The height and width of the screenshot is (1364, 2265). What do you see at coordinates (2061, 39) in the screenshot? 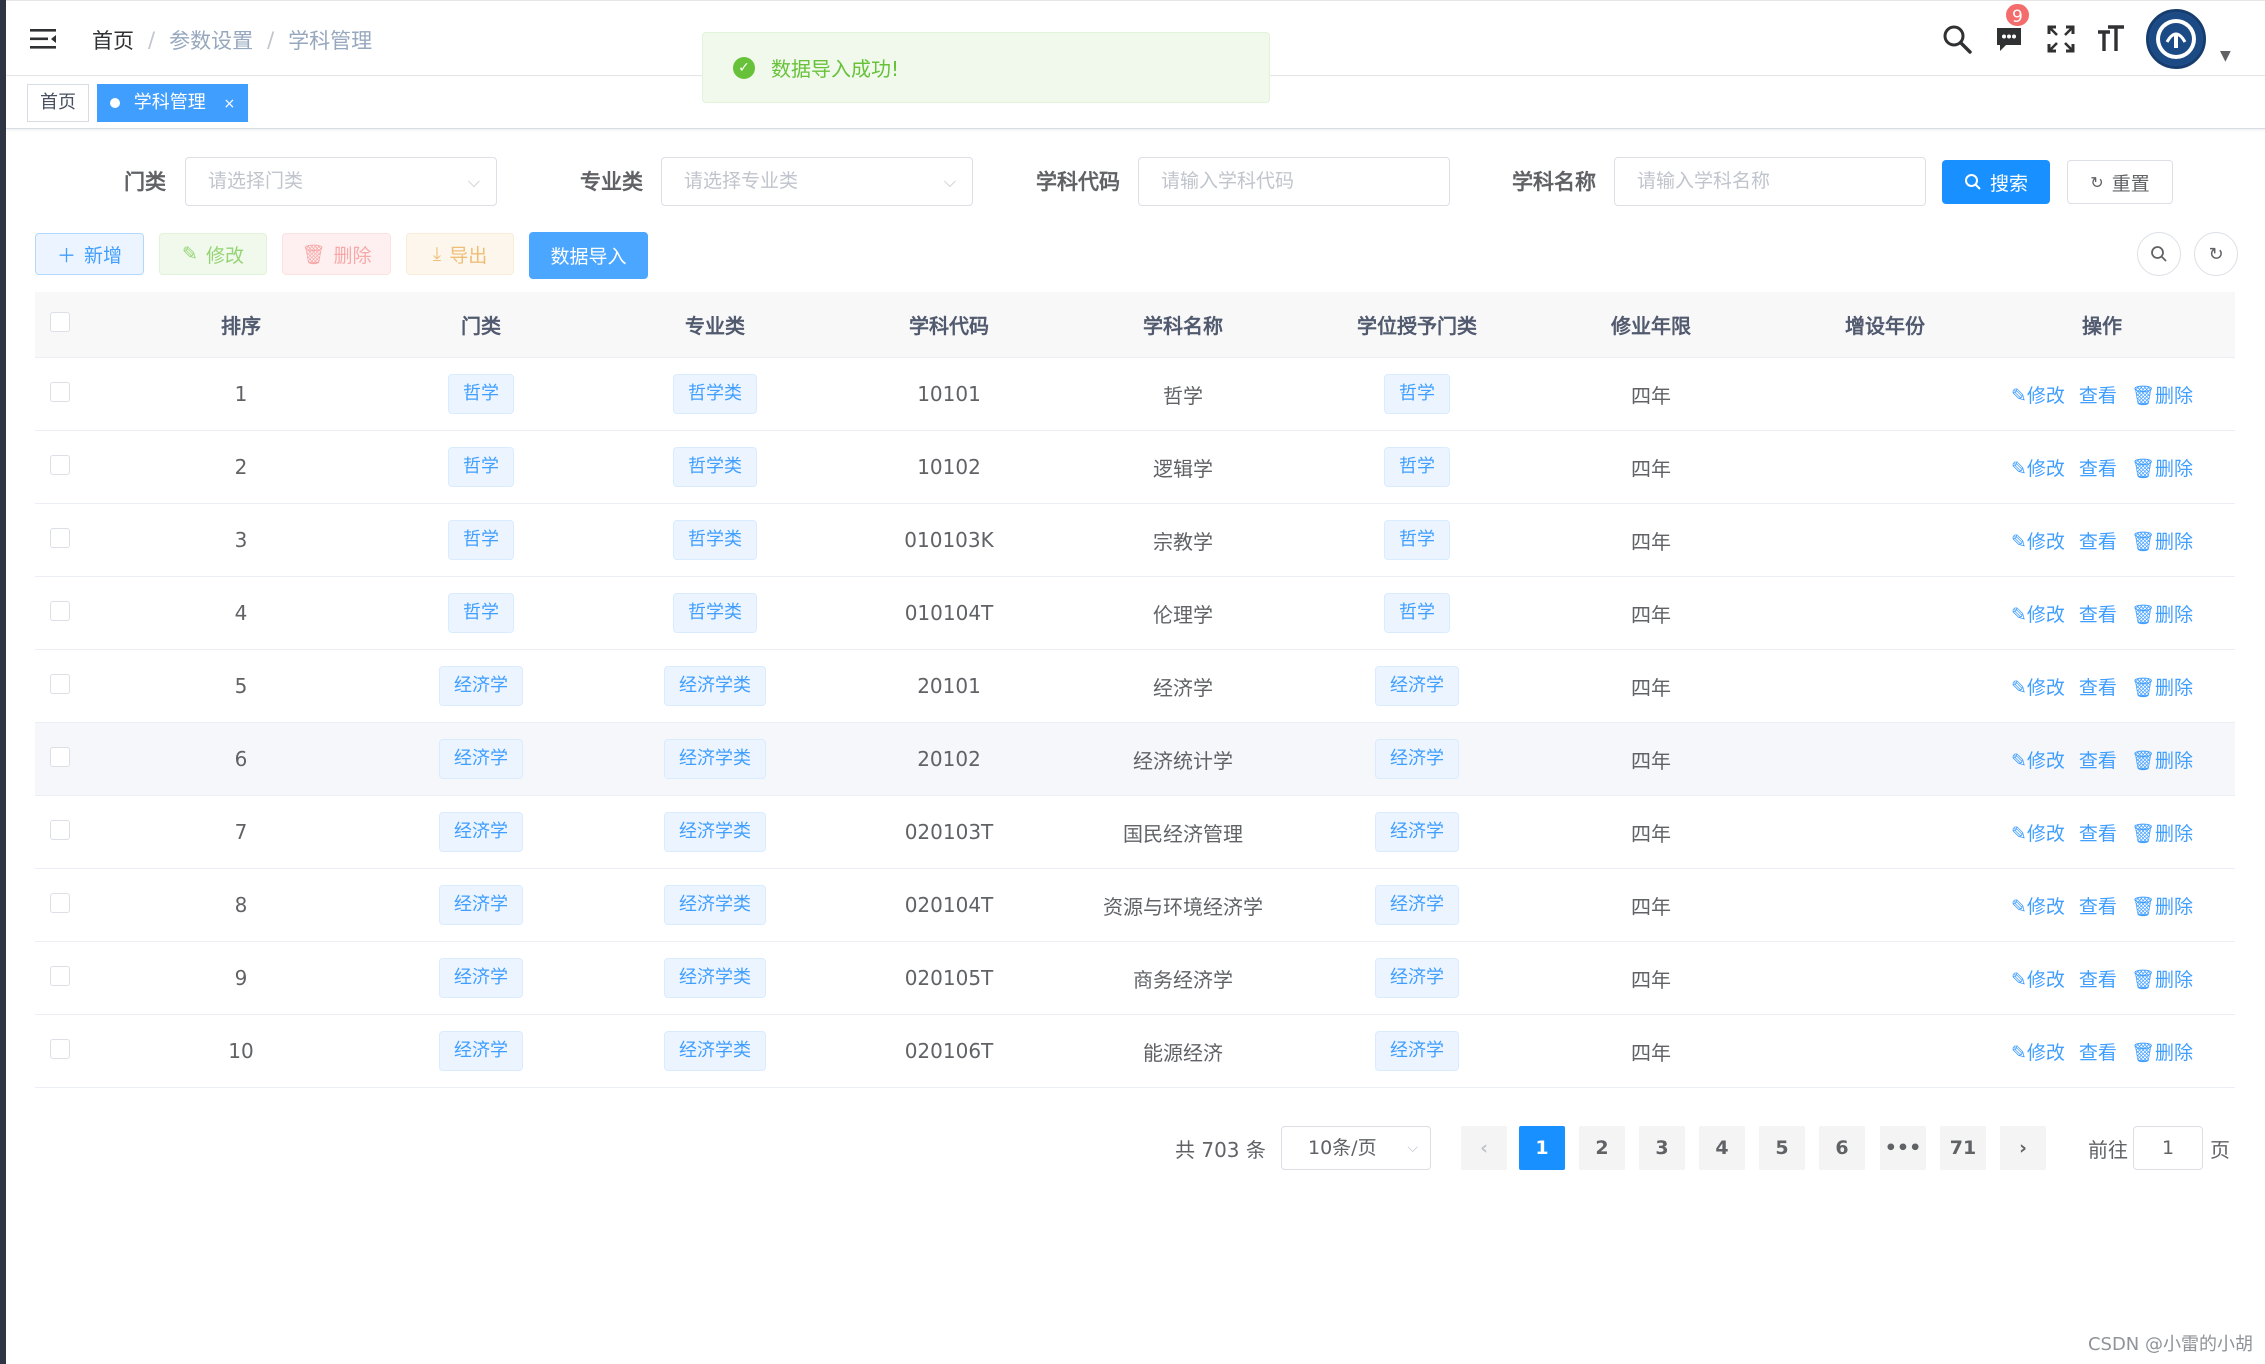
I see `fullscreen-icon` at bounding box center [2061, 39].